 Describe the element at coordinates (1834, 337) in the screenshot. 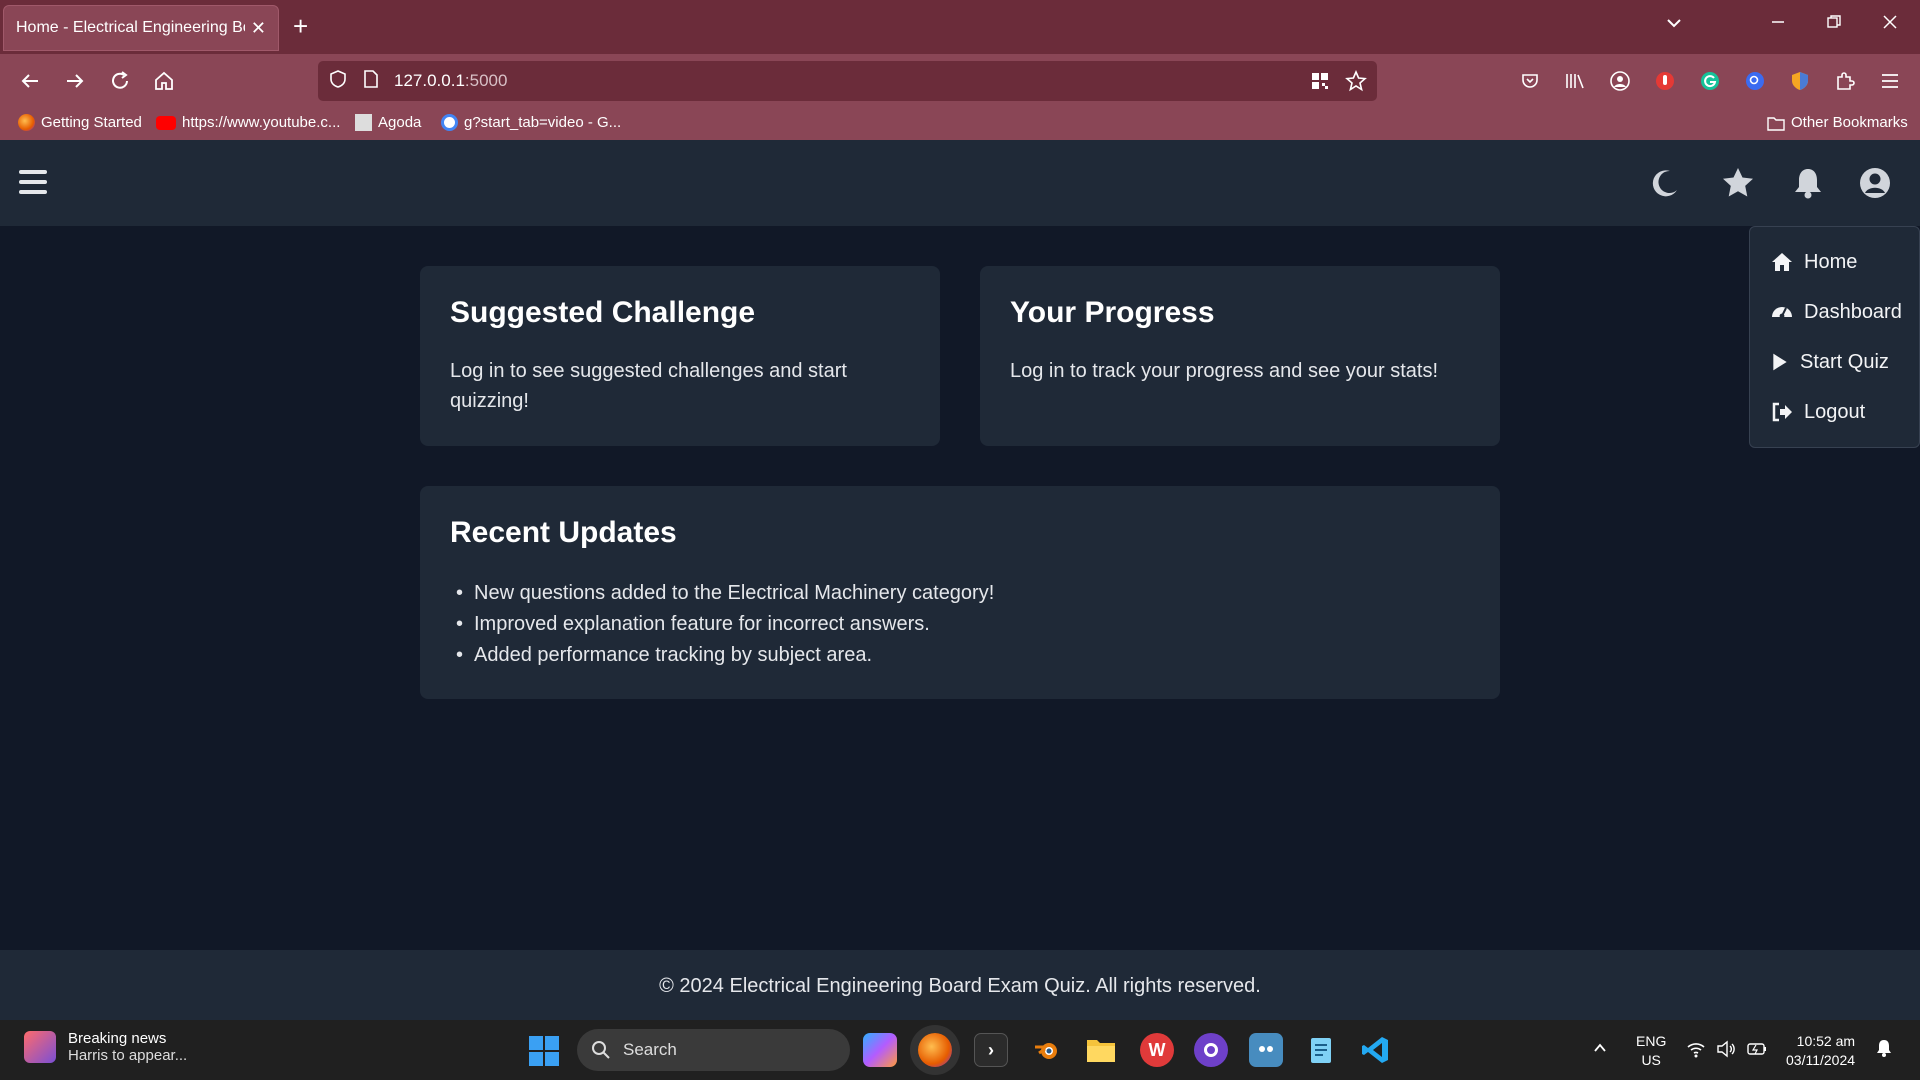

I see `nav-dropdown-menu: Home Dashboard Start Quiz Logout` at that location.